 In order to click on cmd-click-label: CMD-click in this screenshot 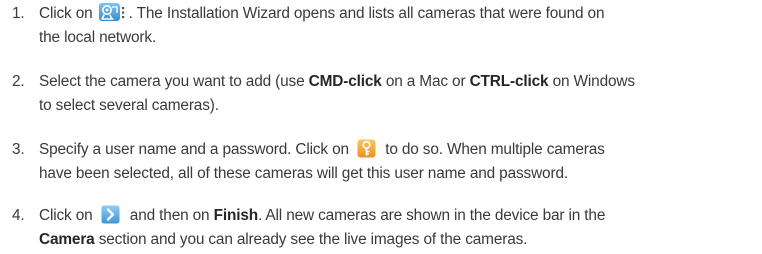, I will do `click(345, 81)`.